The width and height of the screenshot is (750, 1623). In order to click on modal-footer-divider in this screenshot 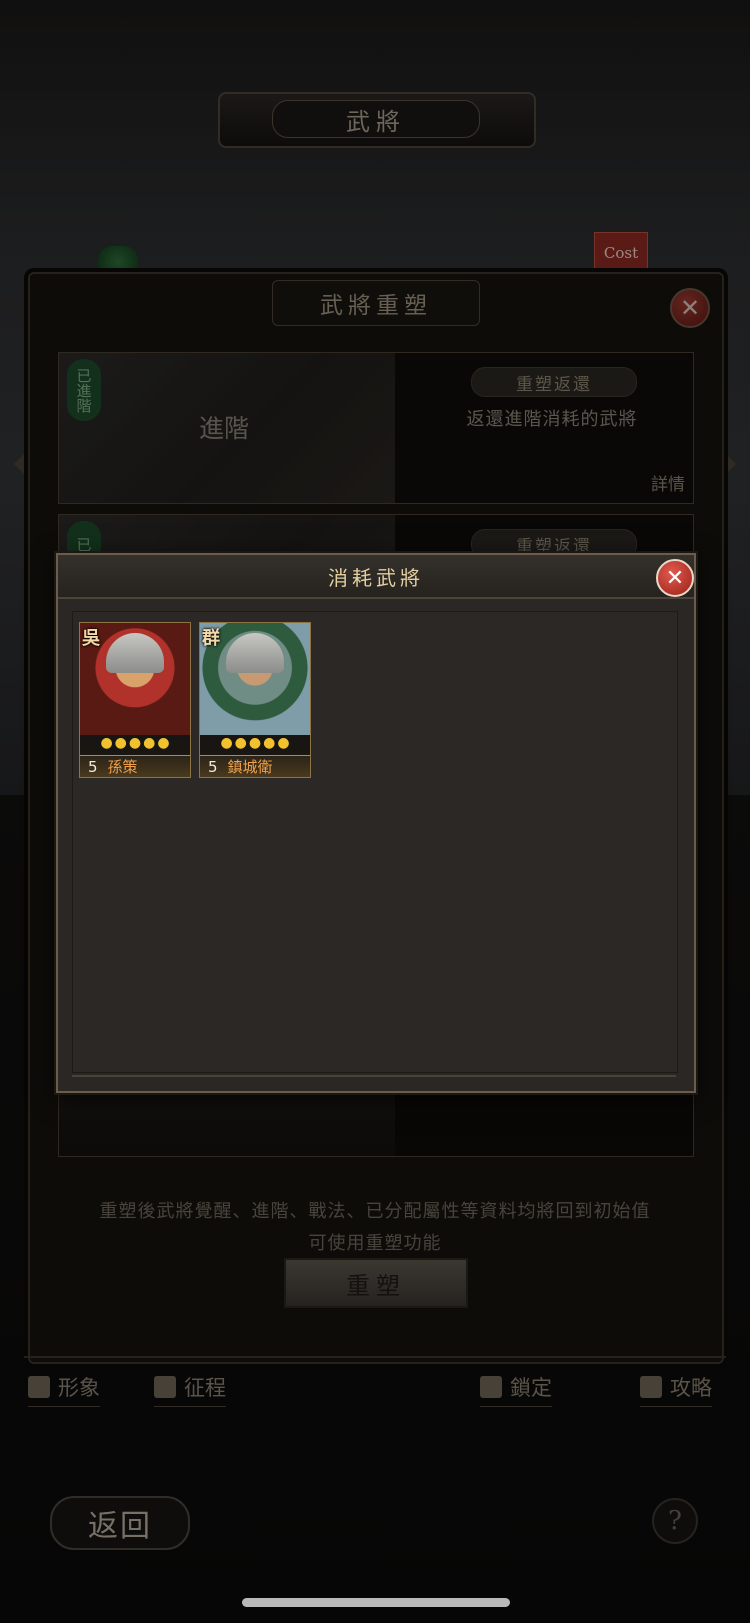, I will do `click(374, 1076)`.